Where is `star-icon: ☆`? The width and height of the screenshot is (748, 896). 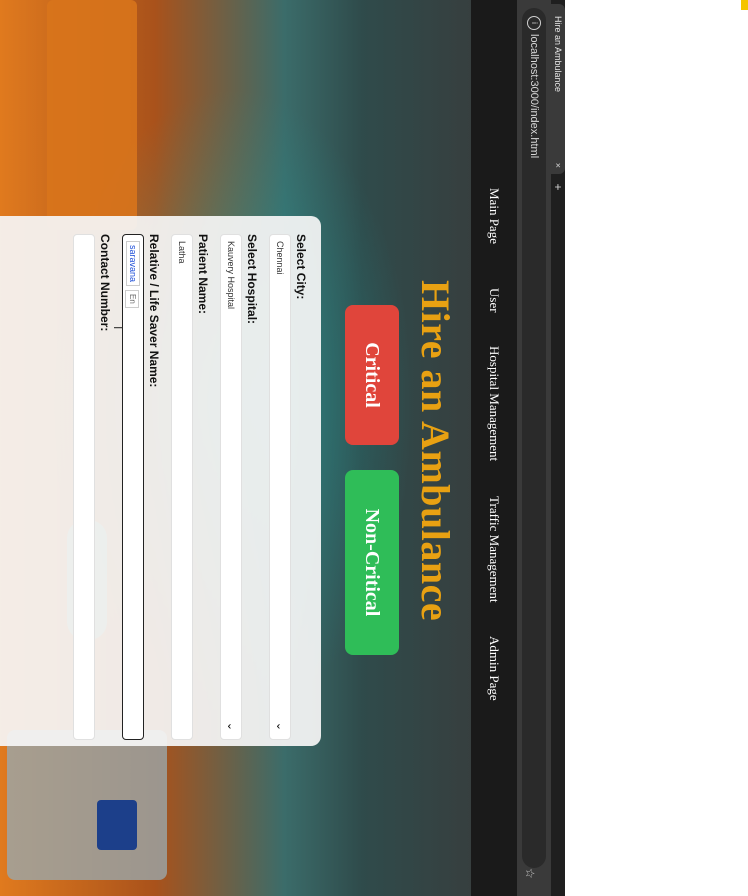 star-icon: ☆ is located at coordinates (530, 873).